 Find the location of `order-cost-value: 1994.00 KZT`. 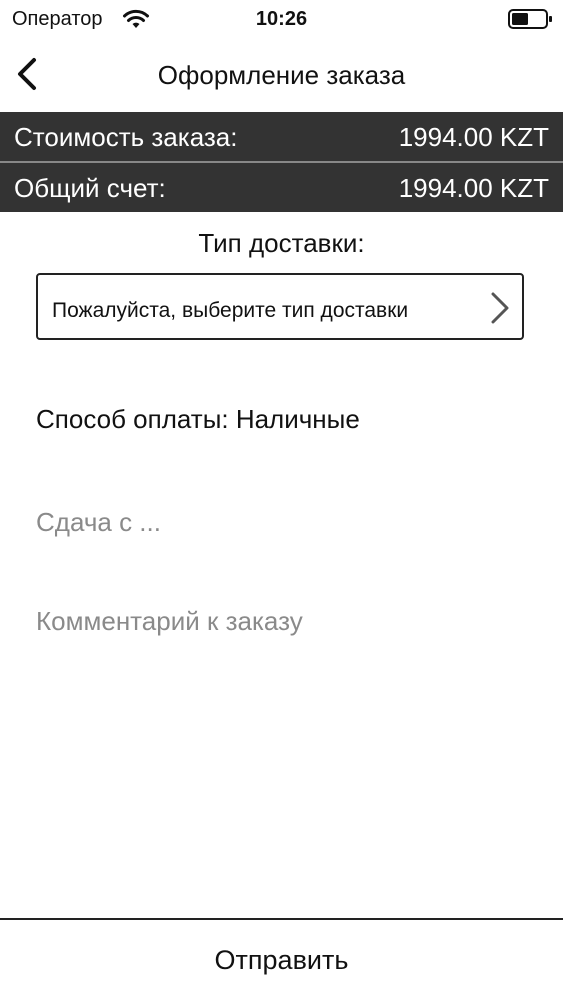

order-cost-value: 1994.00 KZT is located at coordinates (473, 137).